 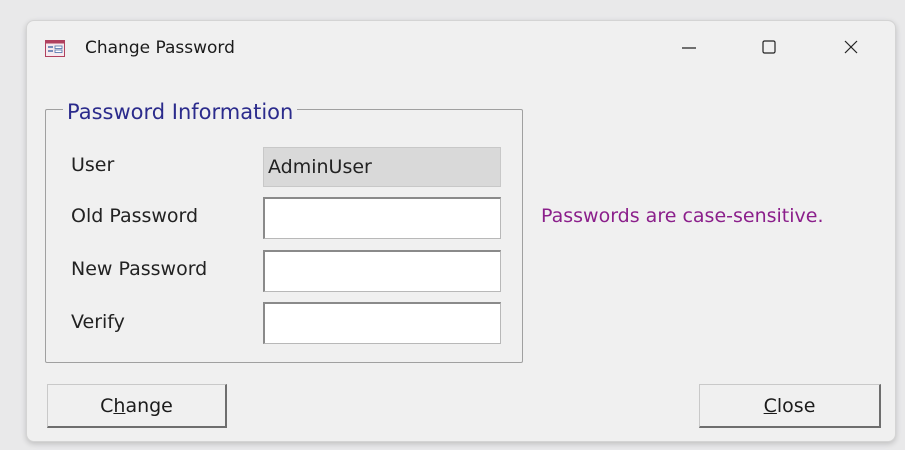 What do you see at coordinates (119, 405) in the screenshot?
I see `change-accelerator: h` at bounding box center [119, 405].